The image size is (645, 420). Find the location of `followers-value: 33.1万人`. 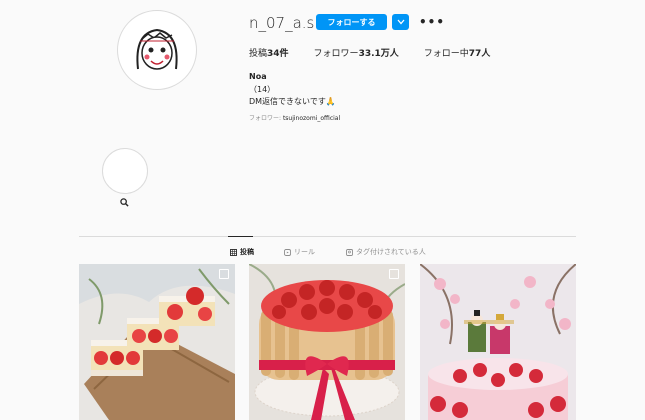

followers-value: 33.1万人 is located at coordinates (378, 54).